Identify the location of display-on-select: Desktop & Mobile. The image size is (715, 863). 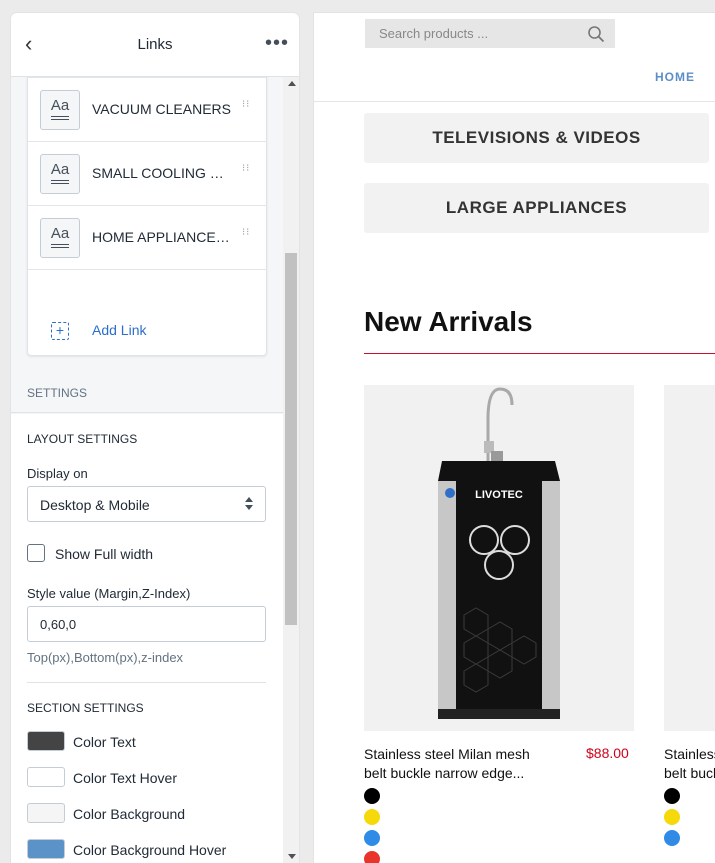
(146, 504).